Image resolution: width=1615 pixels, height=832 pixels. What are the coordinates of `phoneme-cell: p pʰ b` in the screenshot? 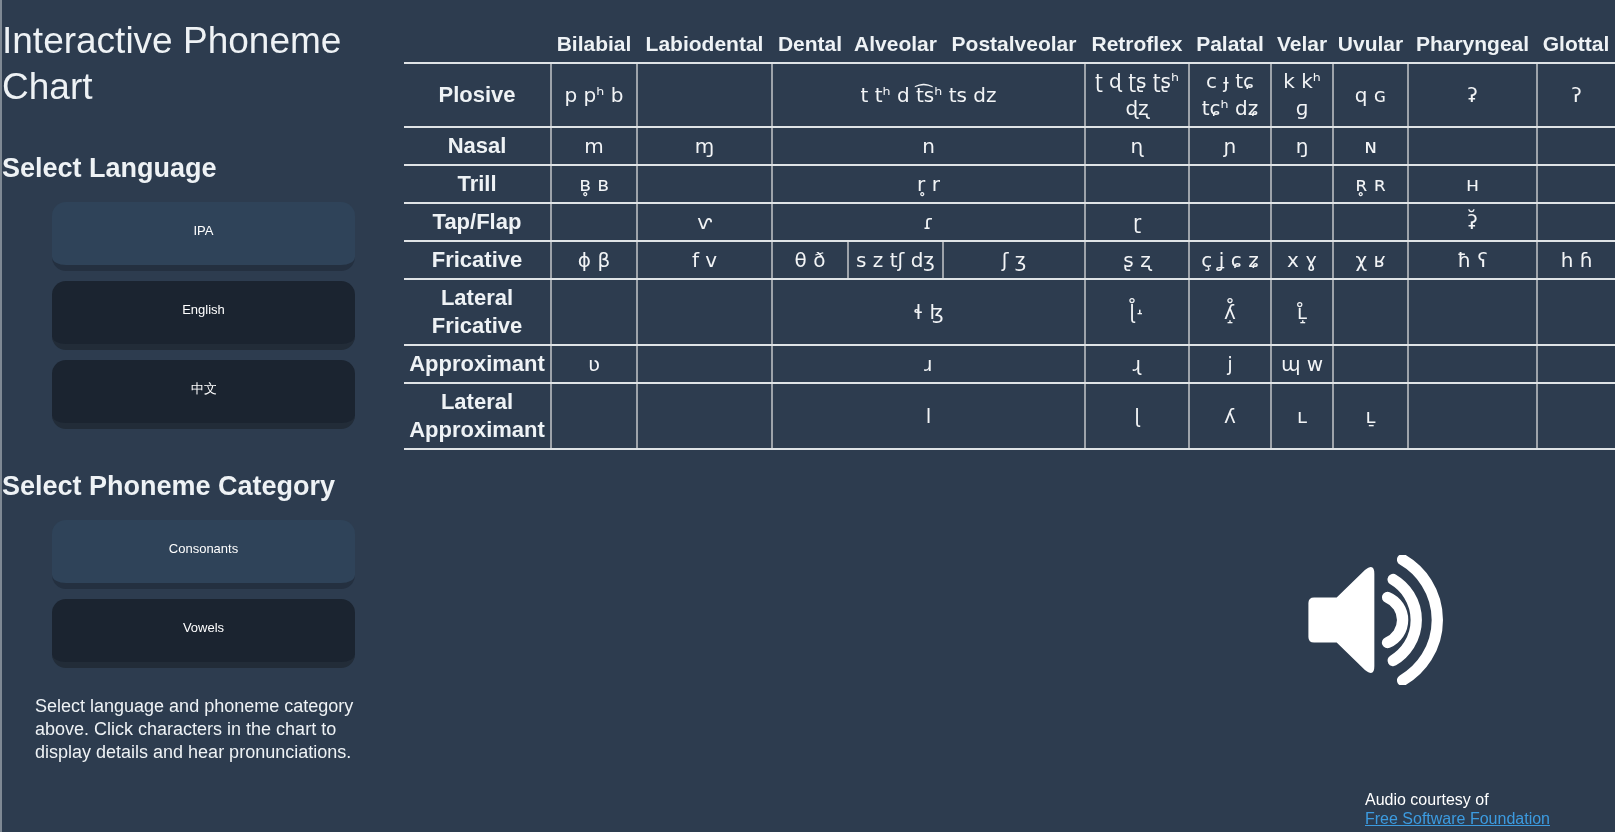 It's located at (594, 95).